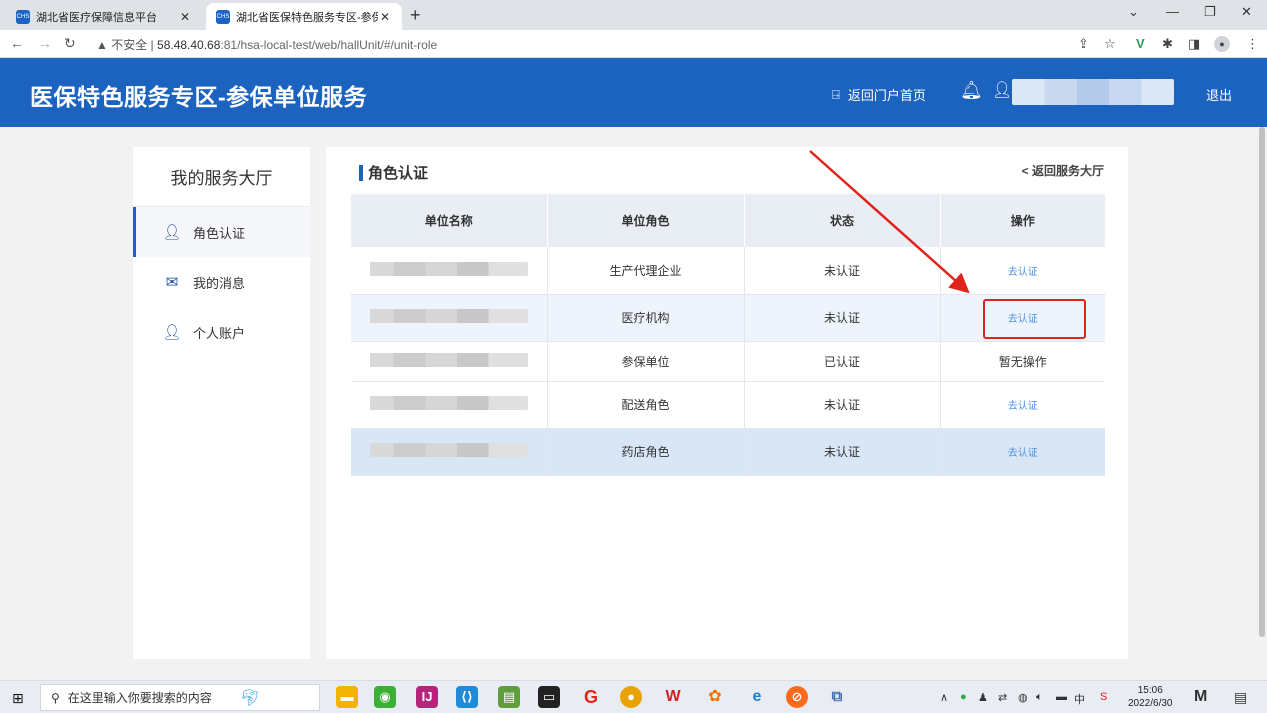 This screenshot has width=1267, height=713. I want to click on page-scrollbar, so click(1262, 400).